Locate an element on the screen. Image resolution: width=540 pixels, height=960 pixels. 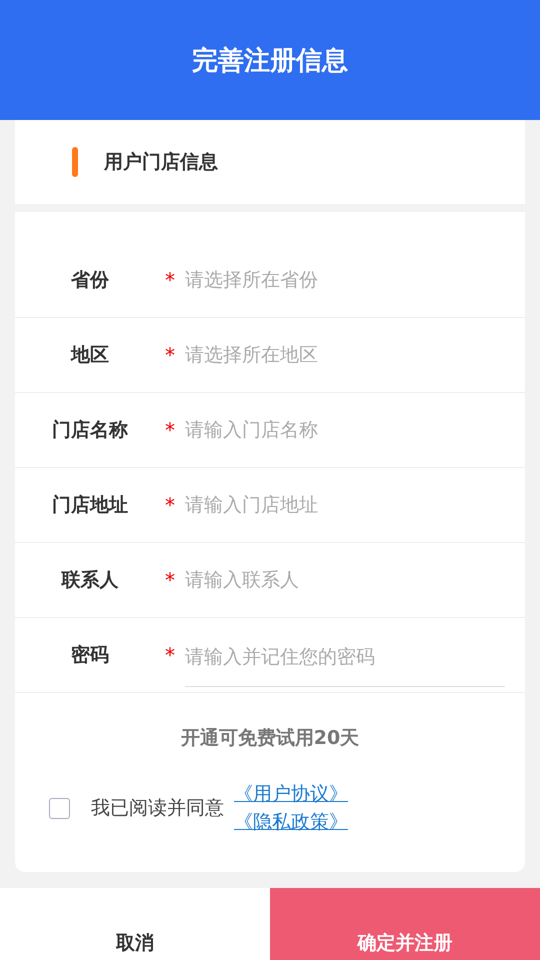
agree-text: 我已阅读并同意 is located at coordinates (157, 808).